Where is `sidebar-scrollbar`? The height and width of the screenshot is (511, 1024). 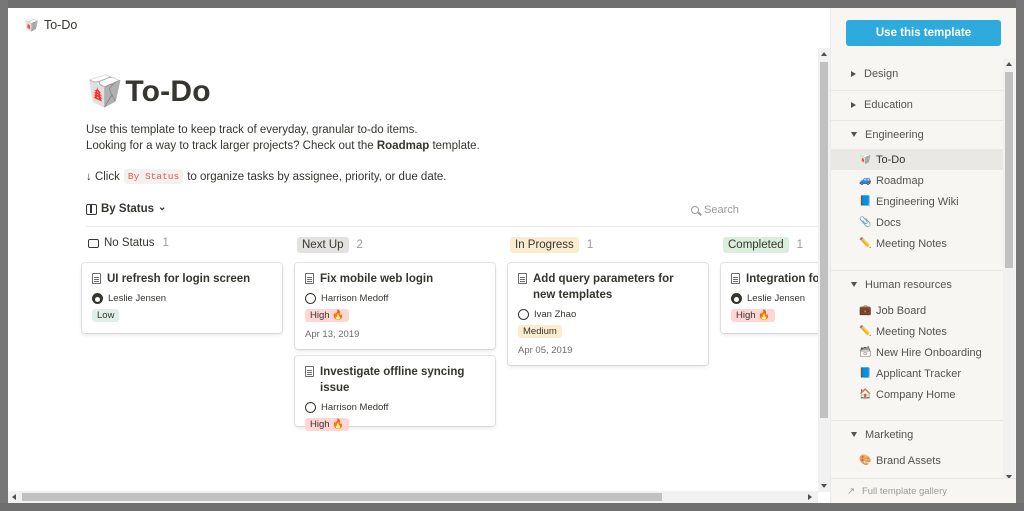
sidebar-scrollbar is located at coordinates (1009, 270).